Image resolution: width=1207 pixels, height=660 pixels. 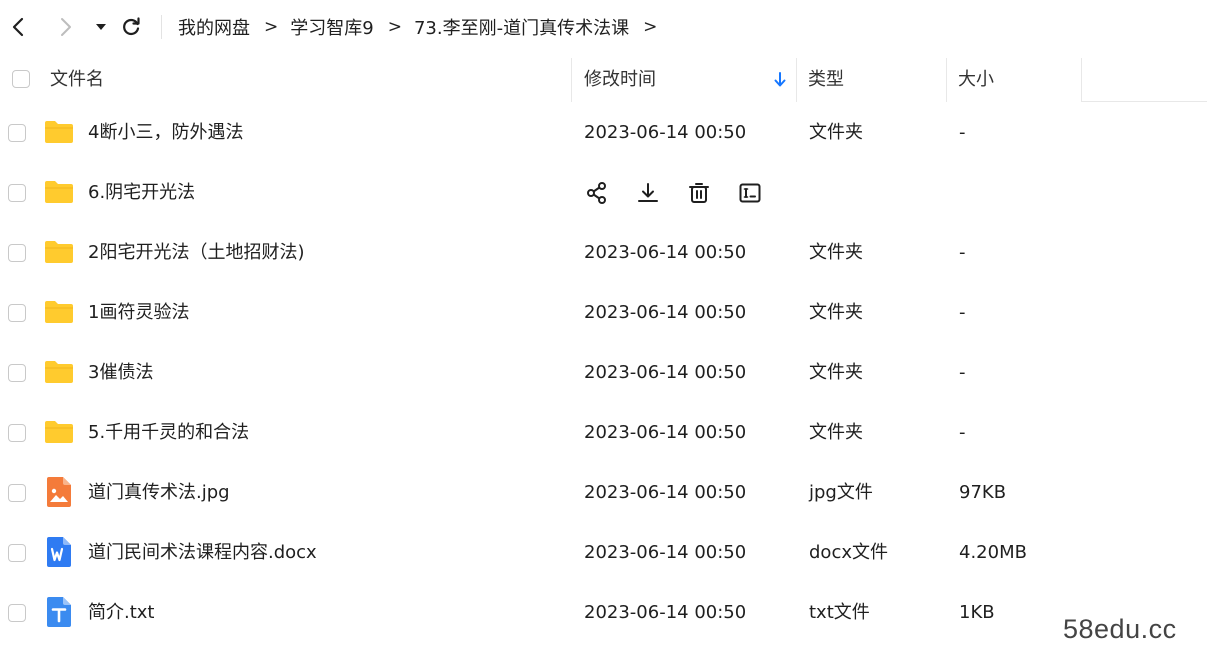 I want to click on rename-button, so click(x=749, y=193).